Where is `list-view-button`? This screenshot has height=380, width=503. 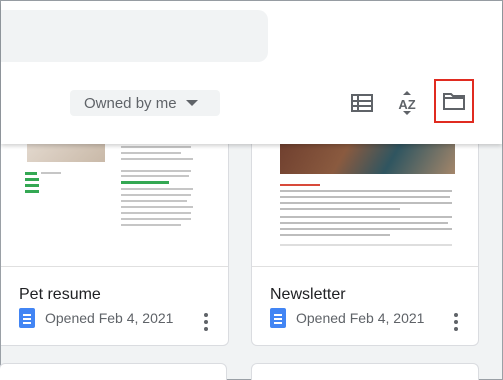
list-view-button is located at coordinates (362, 103).